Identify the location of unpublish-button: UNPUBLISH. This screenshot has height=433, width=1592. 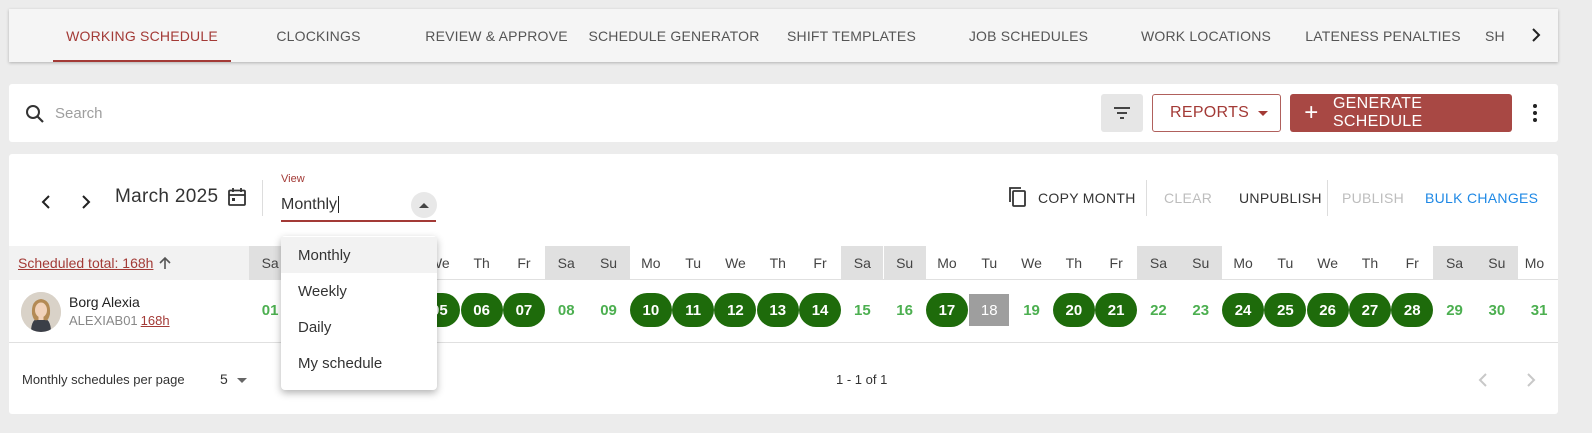
(1280, 198).